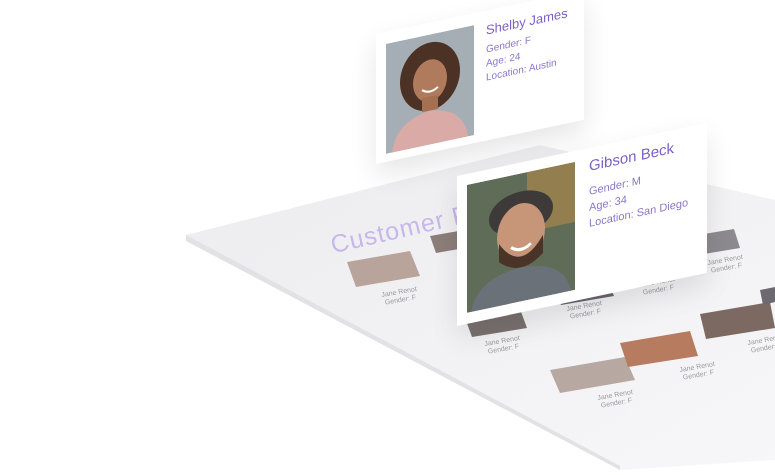 The image size is (775, 475). Describe the element at coordinates (615, 186) in the screenshot. I see `profile-gender: Gender: M` at that location.